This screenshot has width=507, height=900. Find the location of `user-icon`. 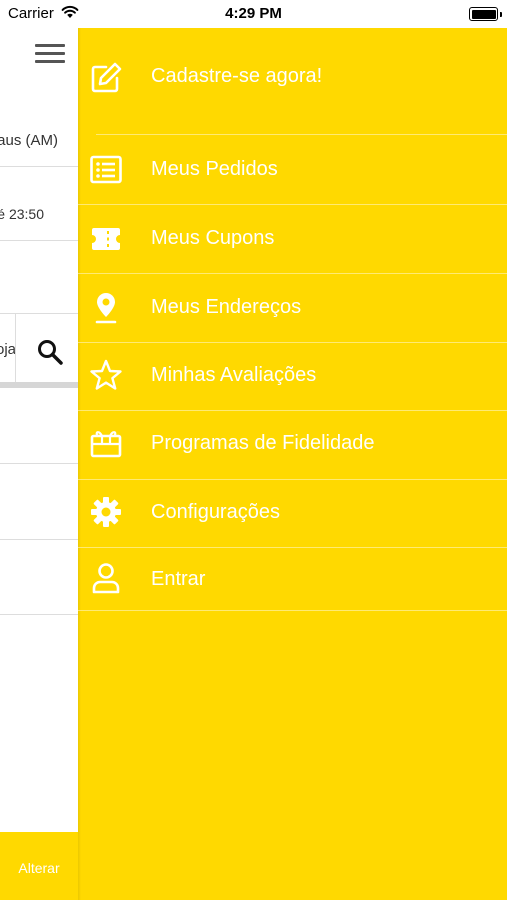

user-icon is located at coordinates (106, 578).